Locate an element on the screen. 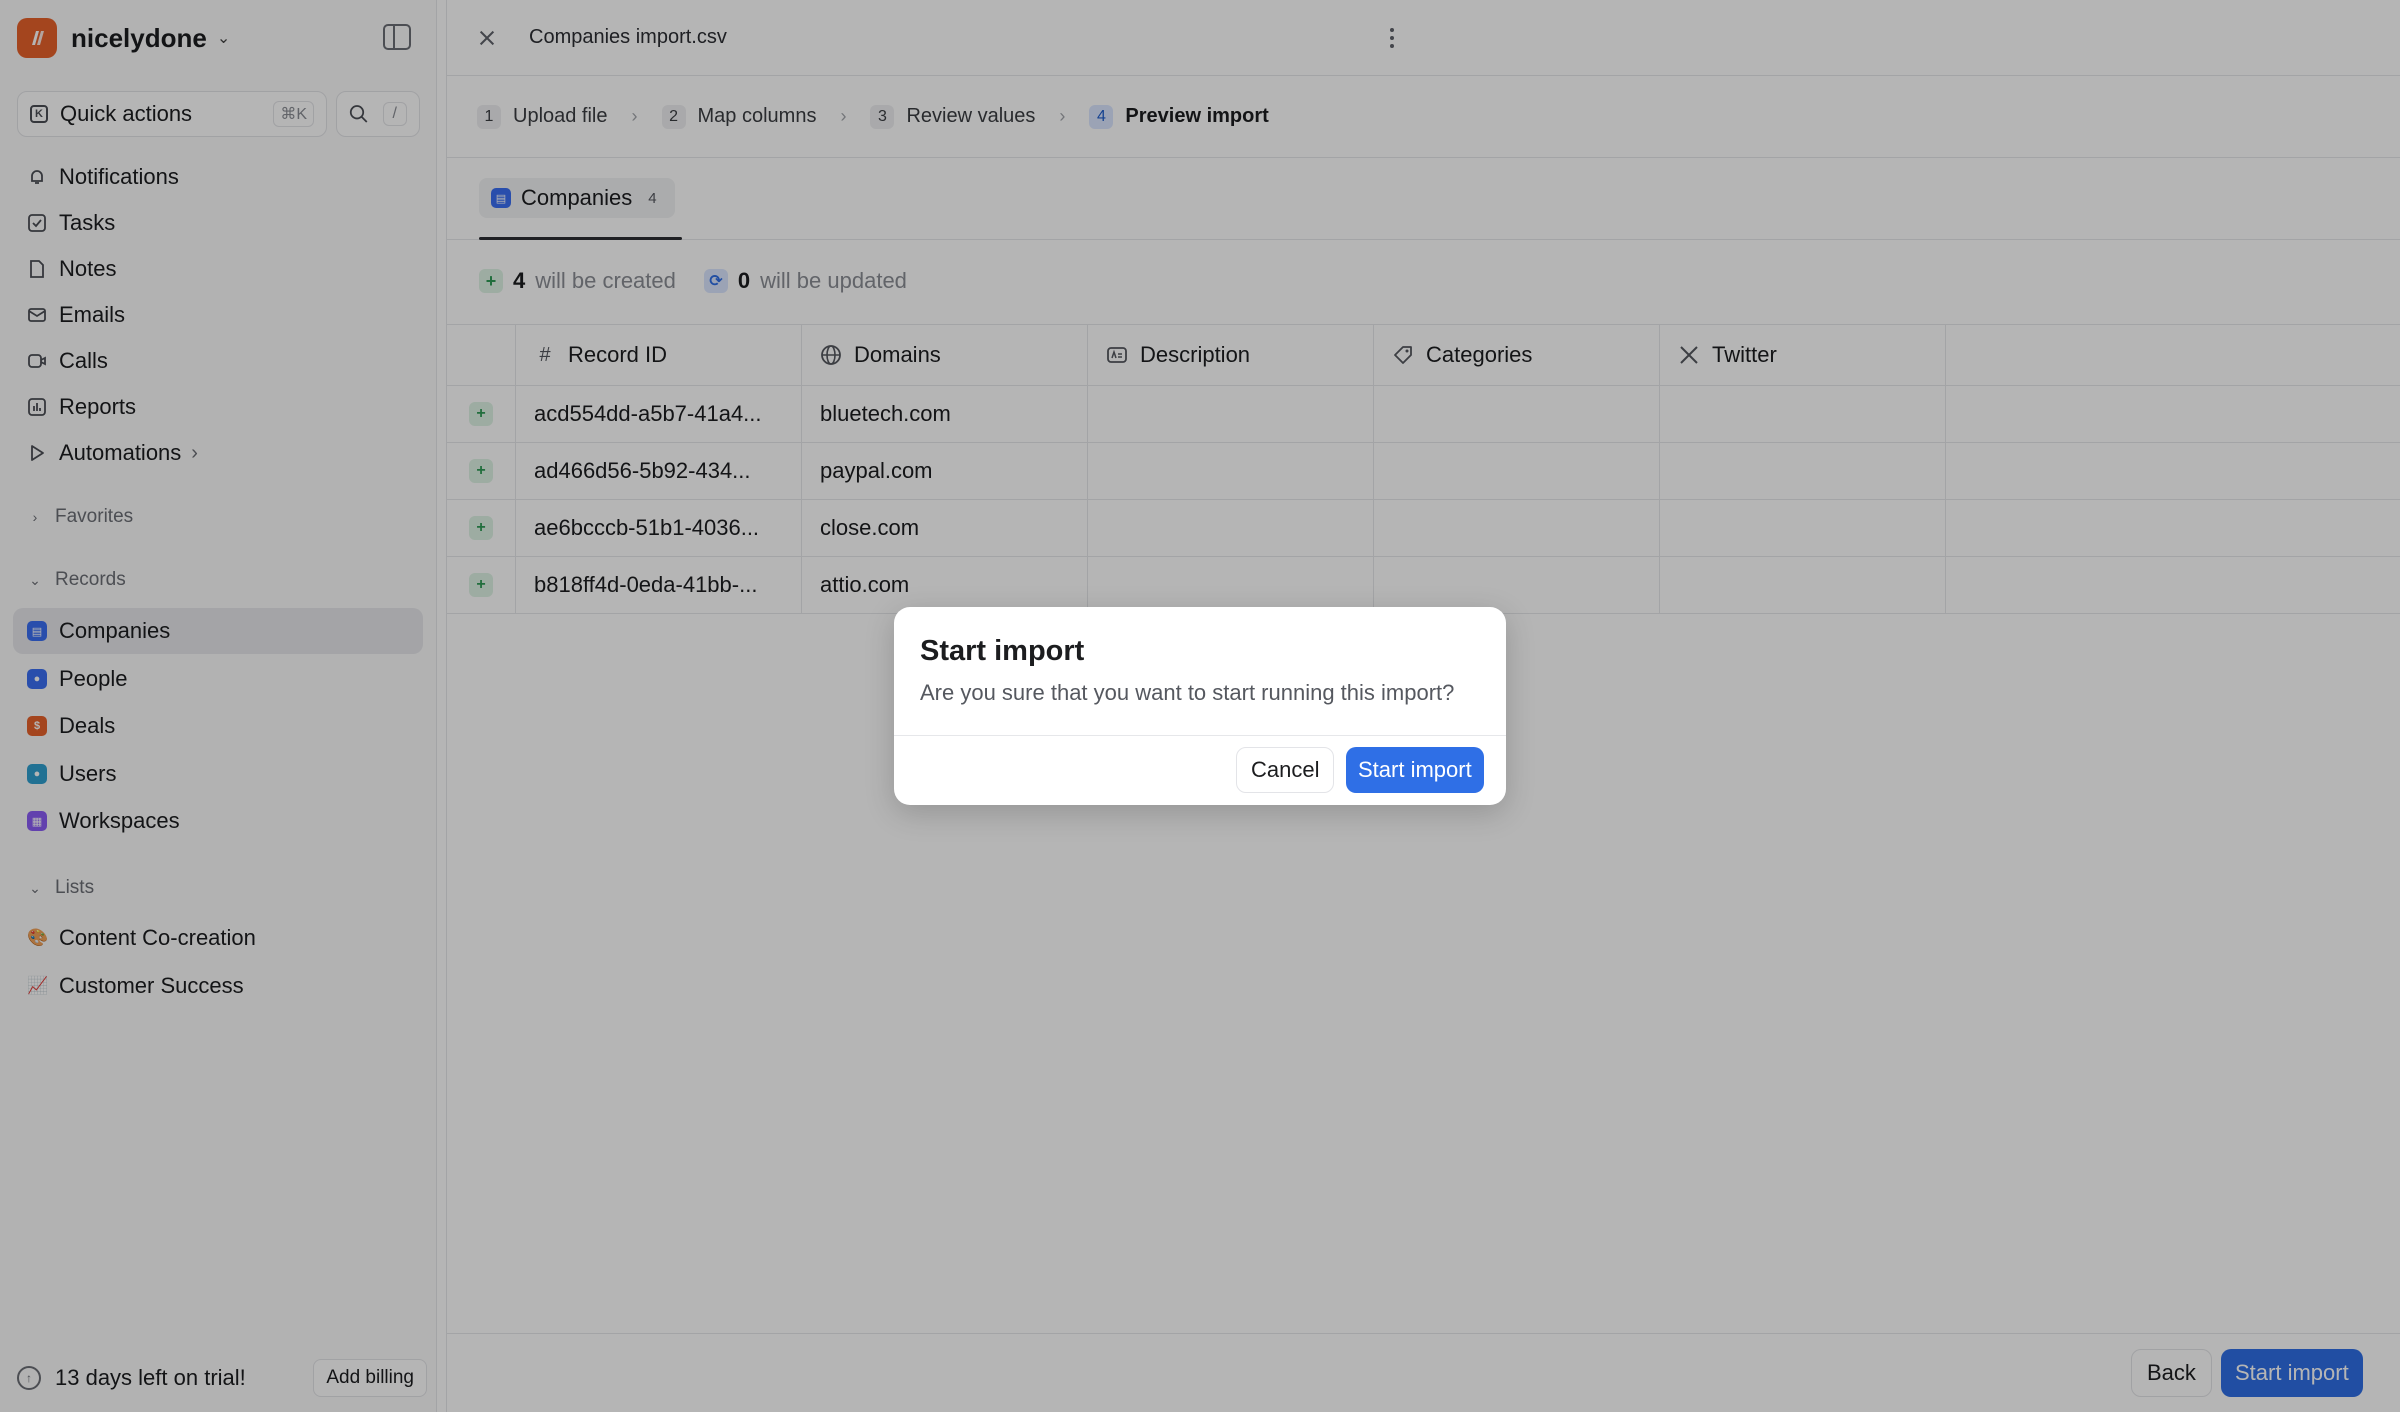 Image resolution: width=2400 pixels, height=1412 pixels. confirm-start-import-button: Start import is located at coordinates (1415, 770).